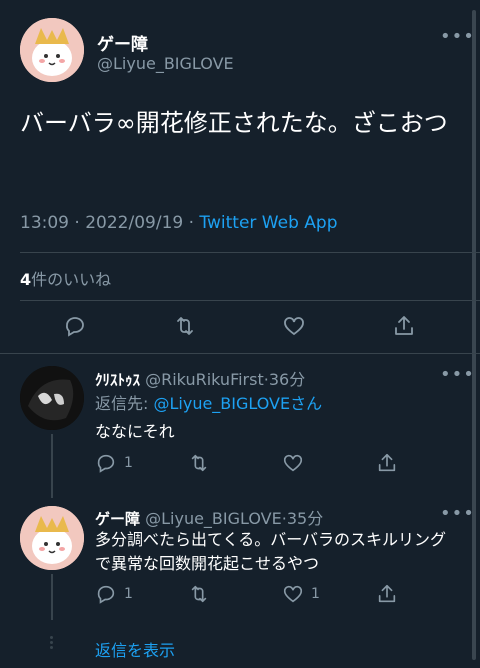 Image resolution: width=480 pixels, height=668 pixels. Describe the element at coordinates (135, 649) in the screenshot. I see `show-replies-link: 返信を表示` at that location.